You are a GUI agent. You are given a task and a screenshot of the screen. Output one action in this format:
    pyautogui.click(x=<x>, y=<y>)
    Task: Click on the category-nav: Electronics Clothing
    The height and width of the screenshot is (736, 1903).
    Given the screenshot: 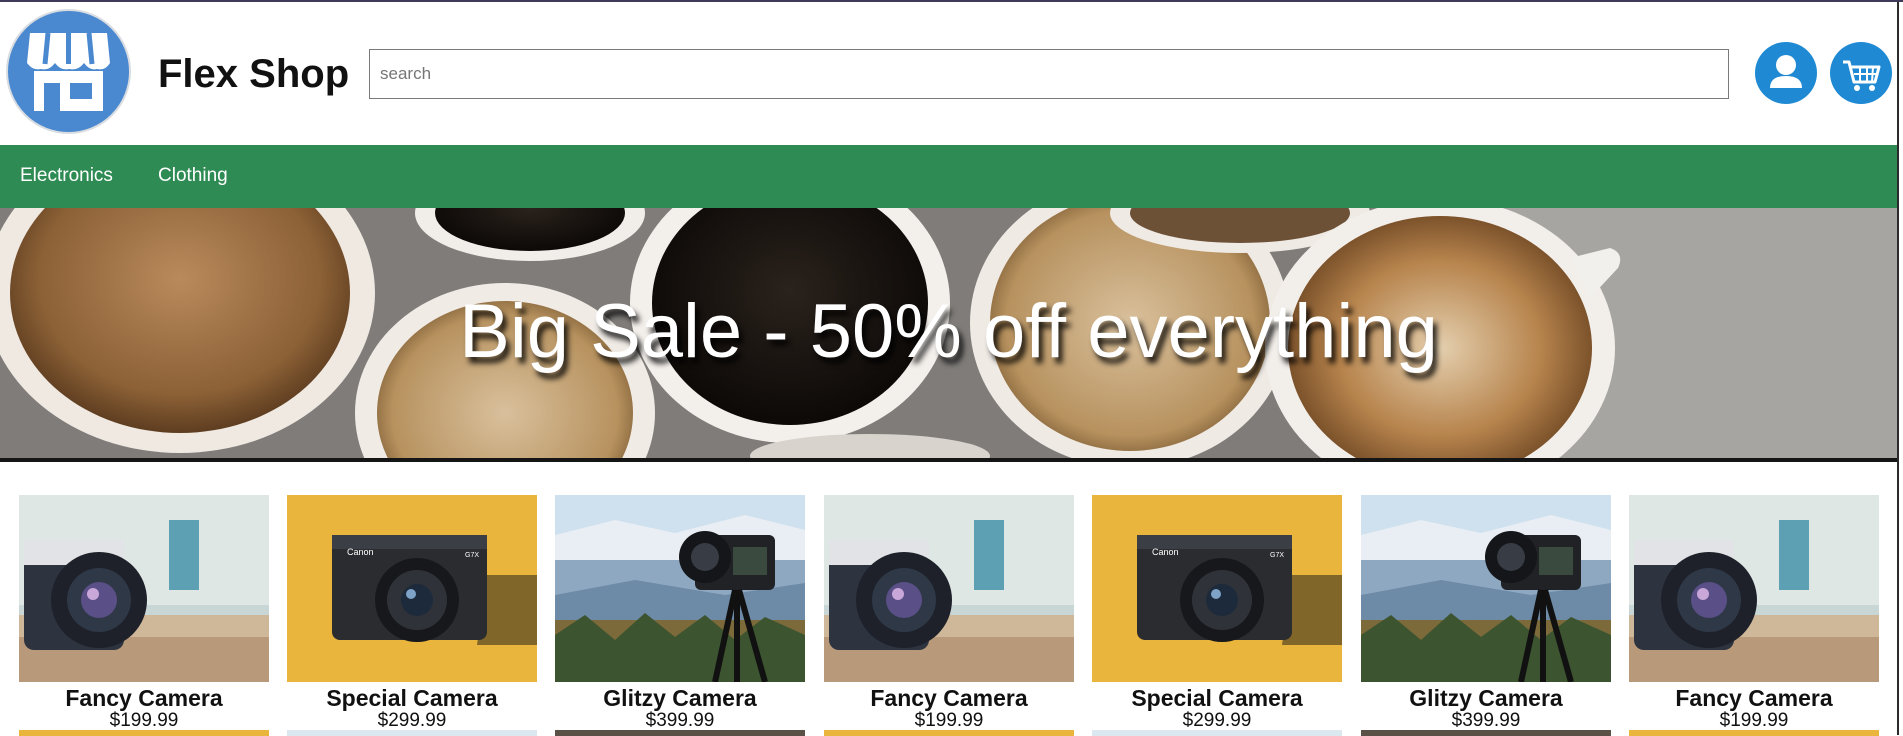 What is the action you would take?
    pyautogui.click(x=948, y=176)
    